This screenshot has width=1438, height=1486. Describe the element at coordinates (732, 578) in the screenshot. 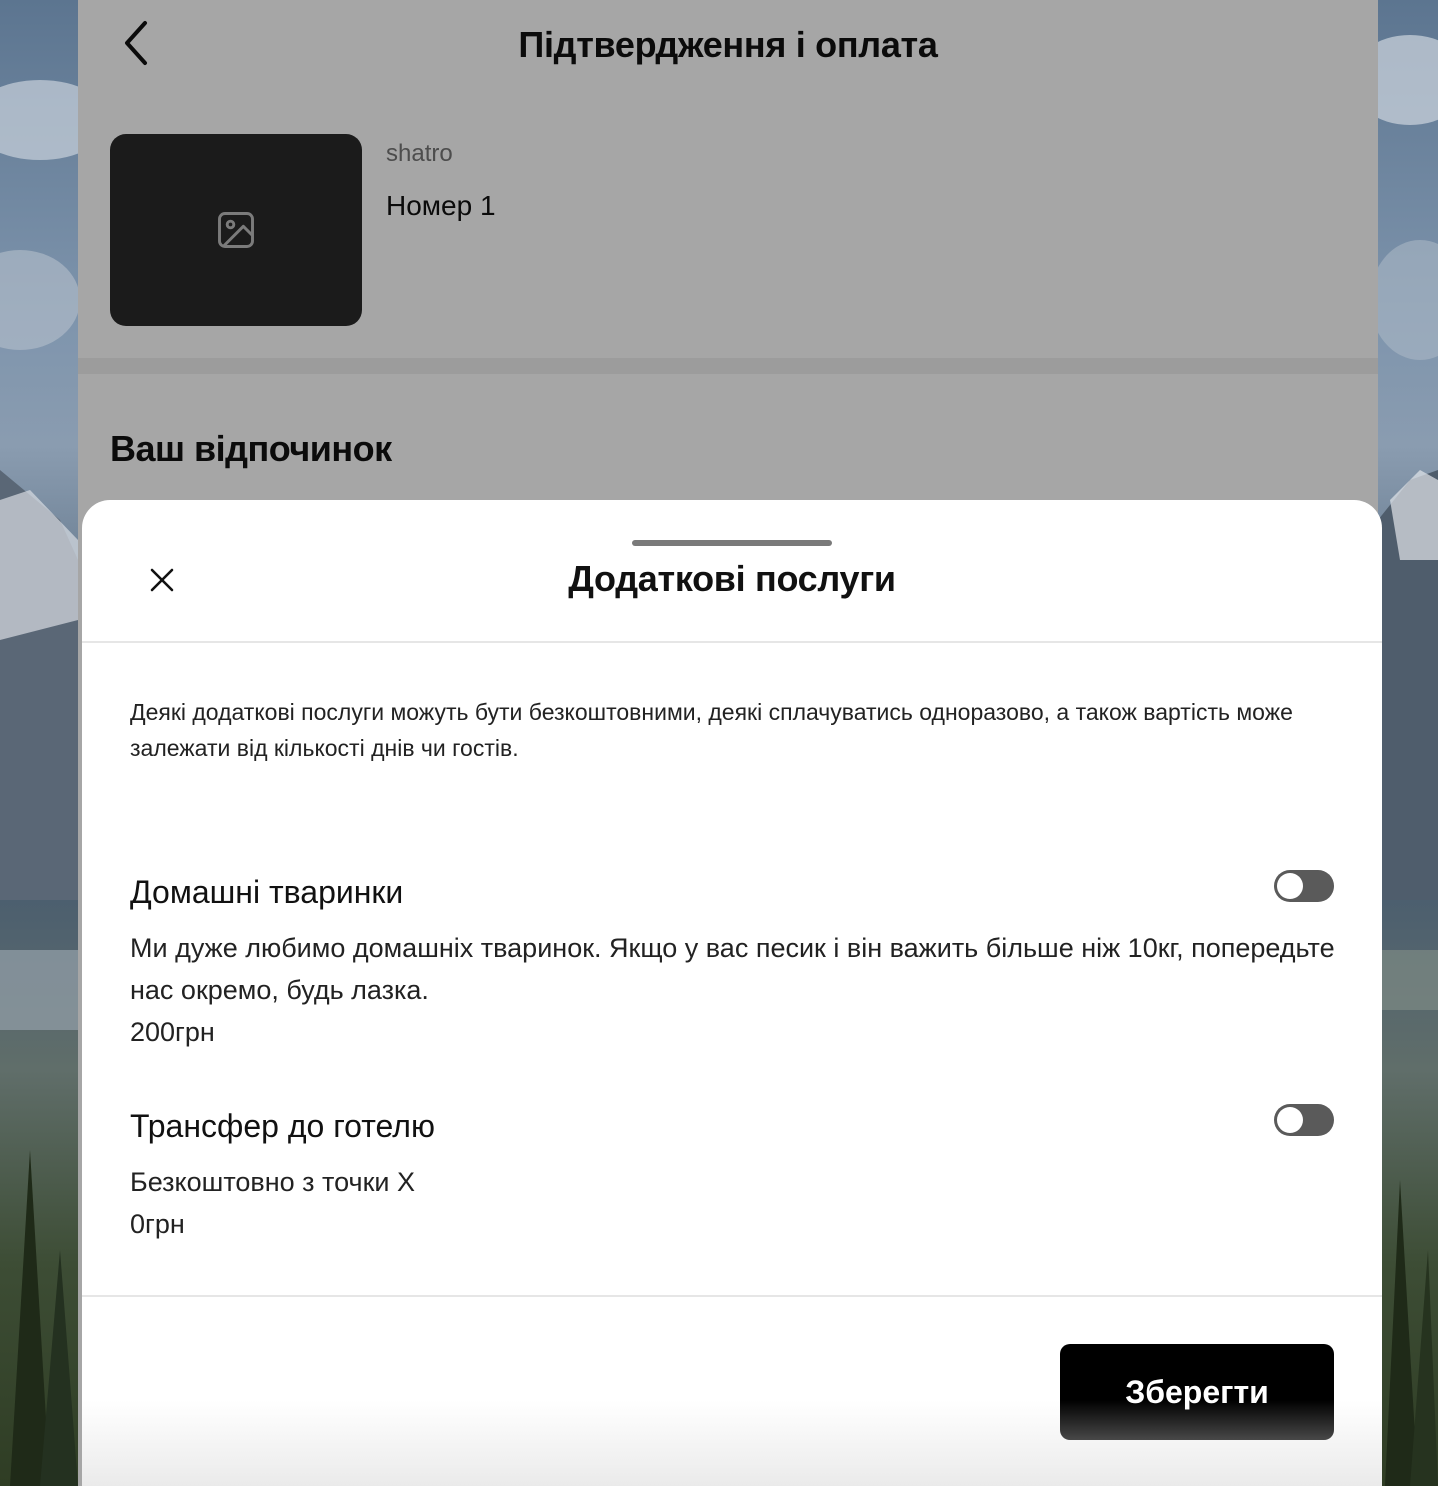

I see `sheet-title: Додаткові послуги` at that location.